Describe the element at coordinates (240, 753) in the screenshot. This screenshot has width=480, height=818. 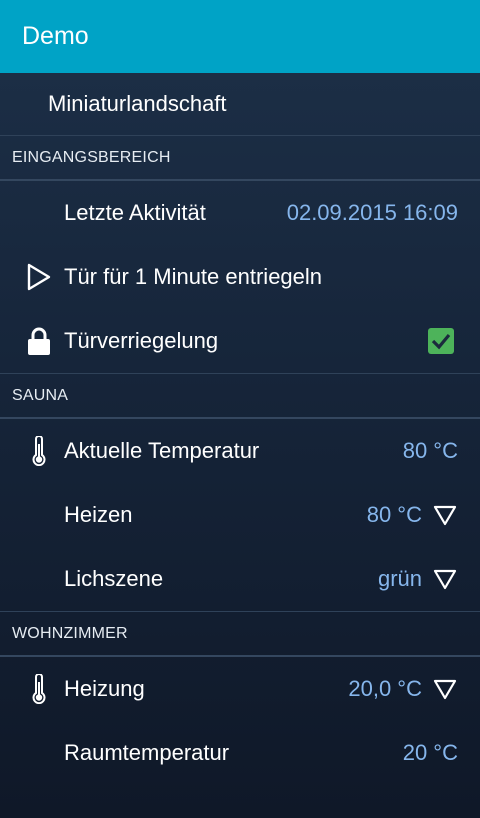
I see `row-raumtemperatur: Raumtemperatur 20 °C` at that location.